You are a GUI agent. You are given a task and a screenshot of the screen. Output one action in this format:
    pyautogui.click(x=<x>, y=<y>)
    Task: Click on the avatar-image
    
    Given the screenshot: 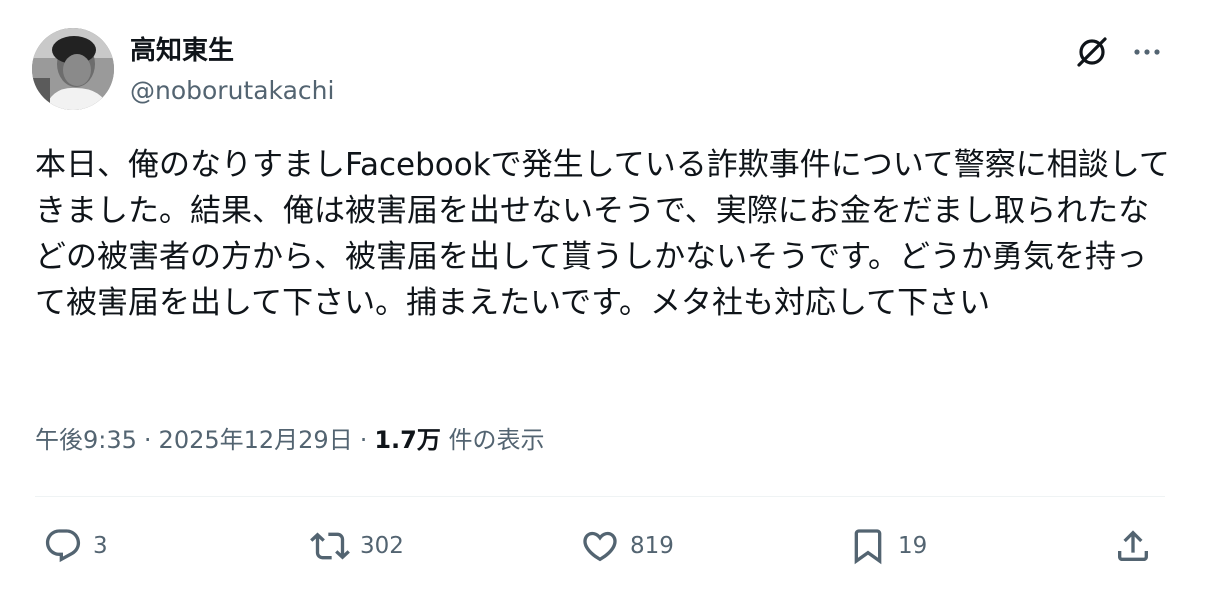 What is the action you would take?
    pyautogui.click(x=73, y=69)
    